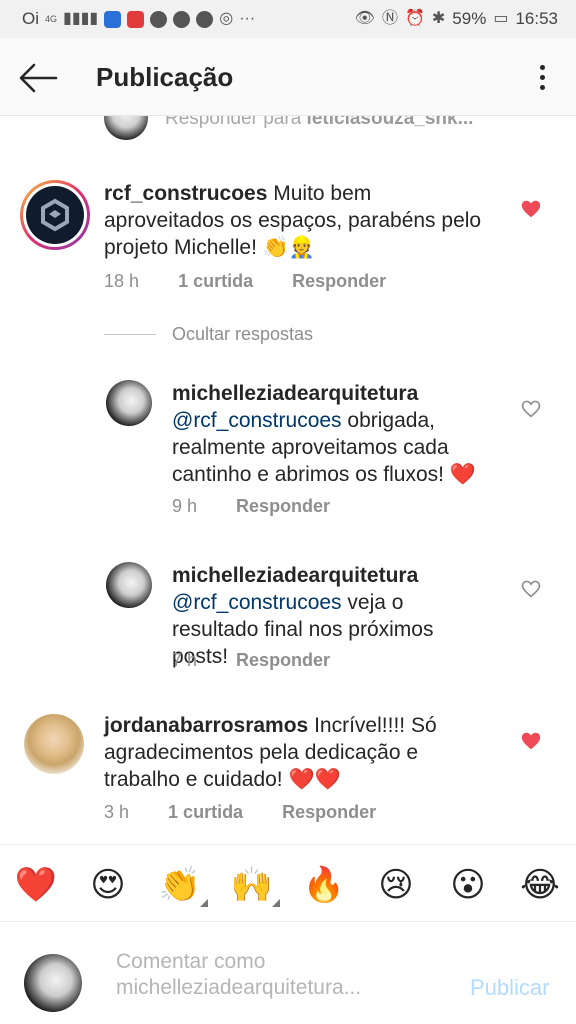 The height and width of the screenshot is (1024, 576). I want to click on emoji-heart-eyes-button: 😍, so click(108, 885).